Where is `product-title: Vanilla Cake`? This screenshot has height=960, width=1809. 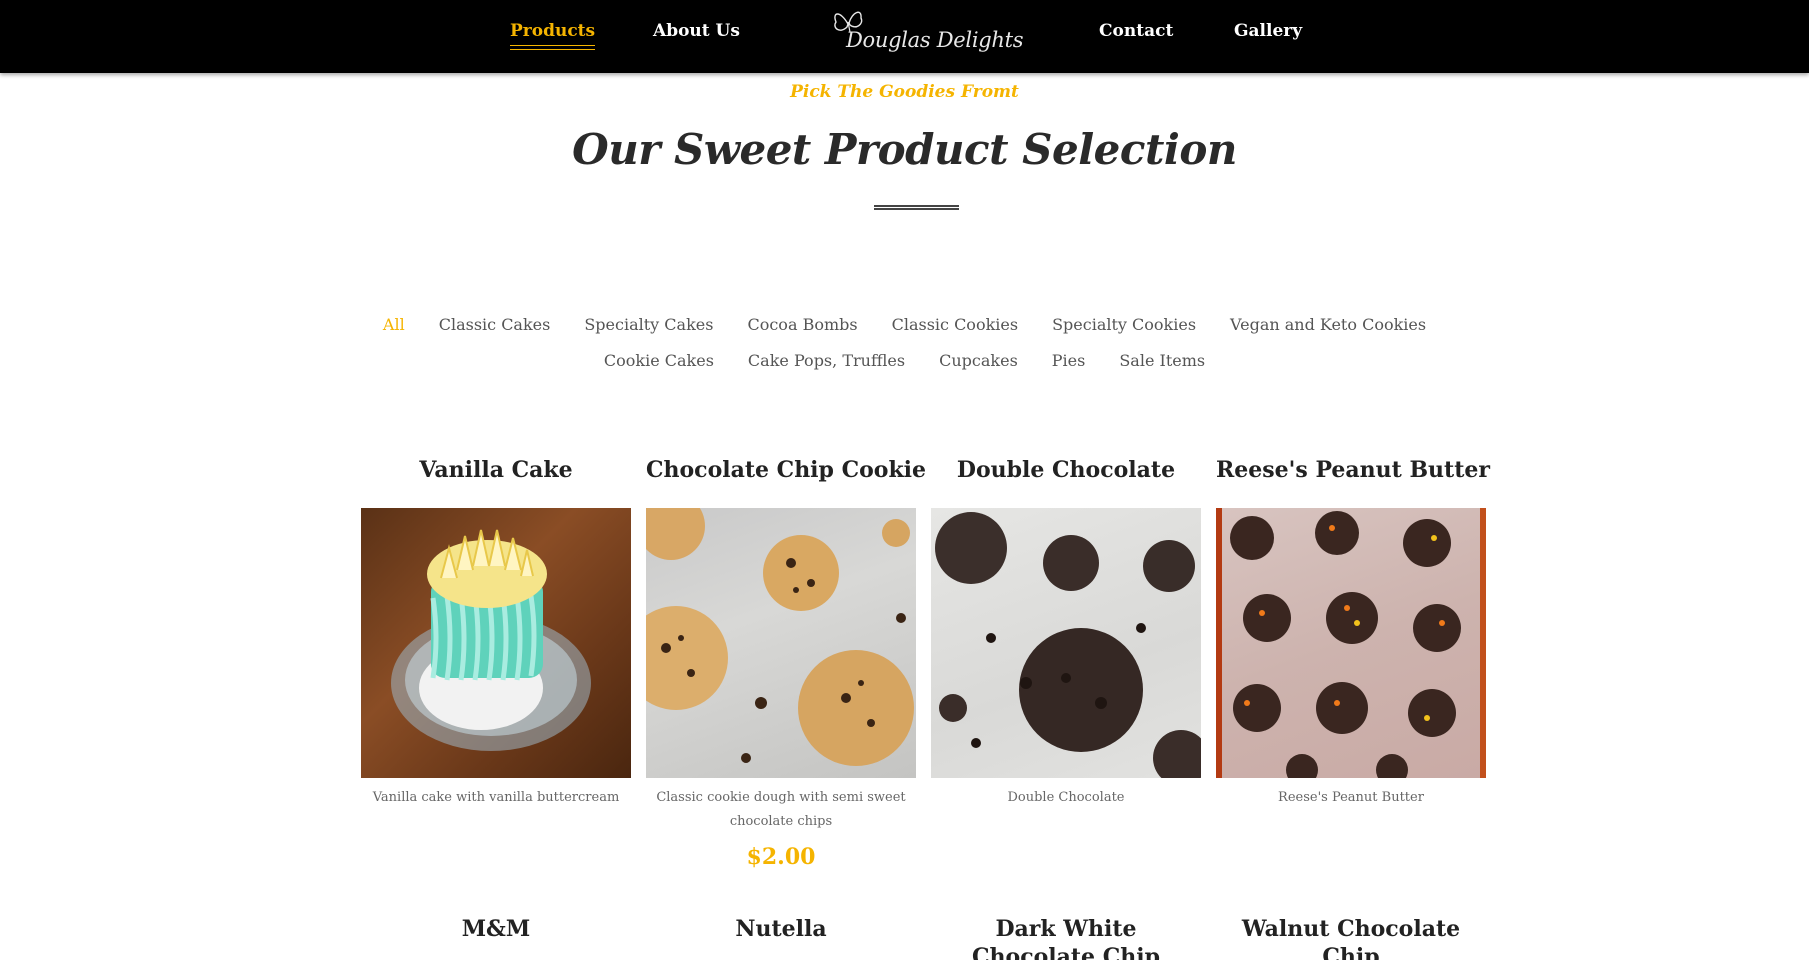
product-title: Vanilla Cake is located at coordinates (496, 479).